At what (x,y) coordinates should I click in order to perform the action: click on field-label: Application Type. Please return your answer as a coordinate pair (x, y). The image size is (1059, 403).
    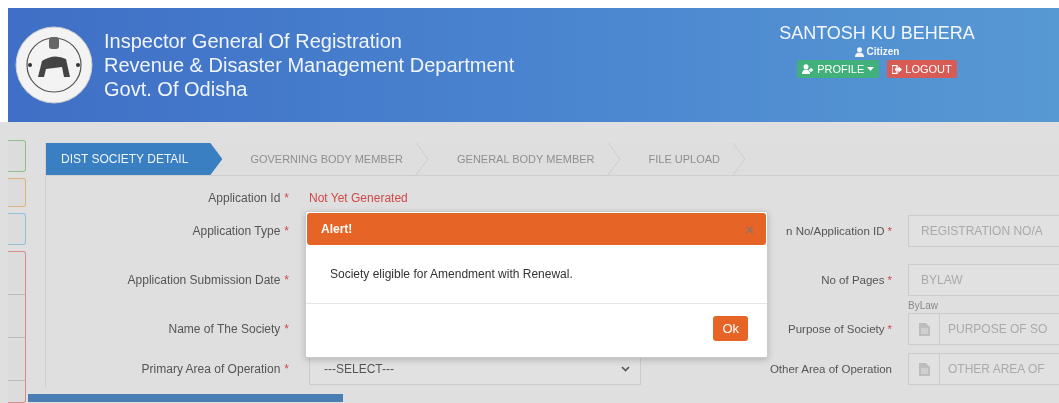
    Looking at the image, I should click on (236, 231).